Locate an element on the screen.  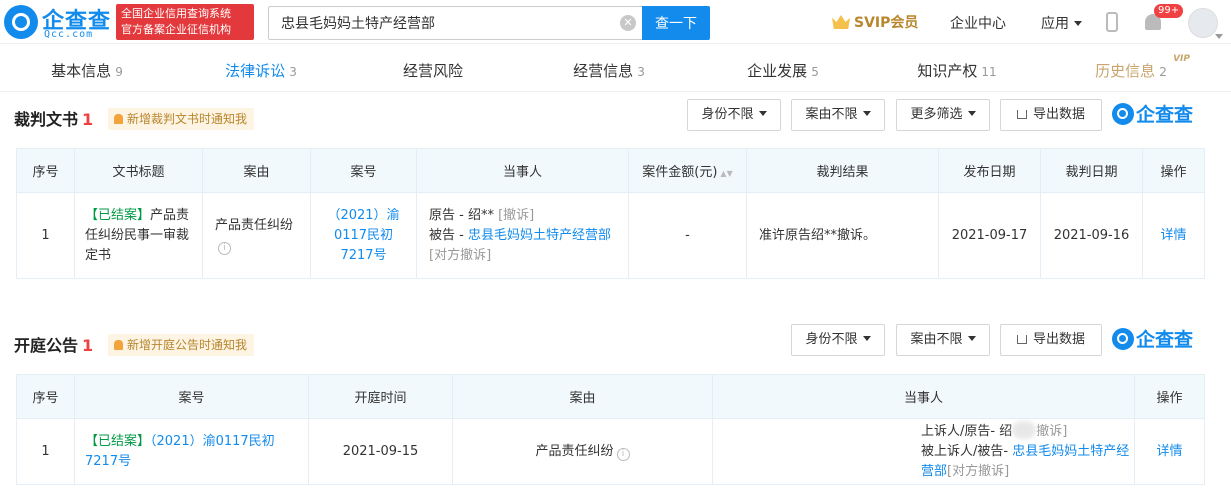
svip-member-link: SVIP会员 is located at coordinates (875, 22).